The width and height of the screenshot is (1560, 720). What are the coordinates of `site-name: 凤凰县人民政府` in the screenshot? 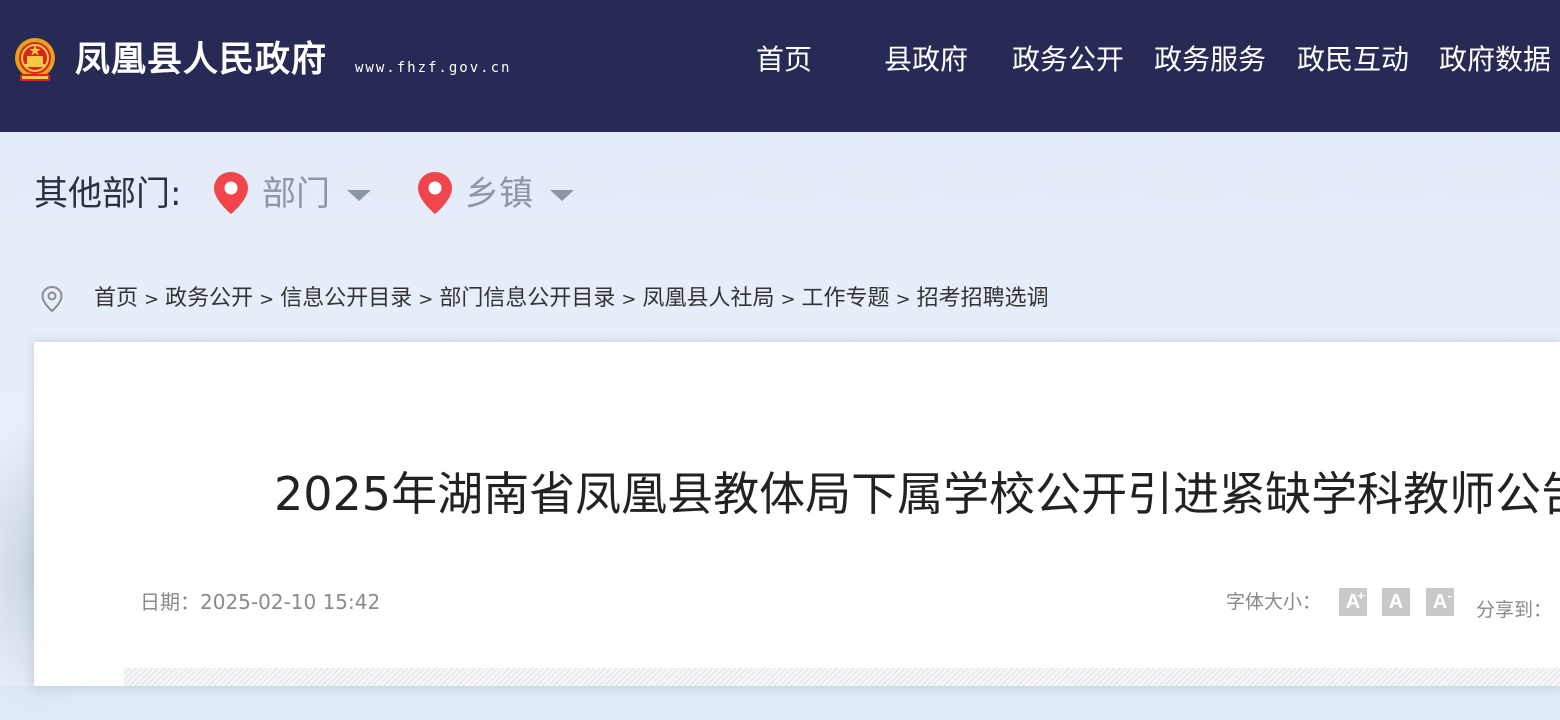 It's located at (201, 60).